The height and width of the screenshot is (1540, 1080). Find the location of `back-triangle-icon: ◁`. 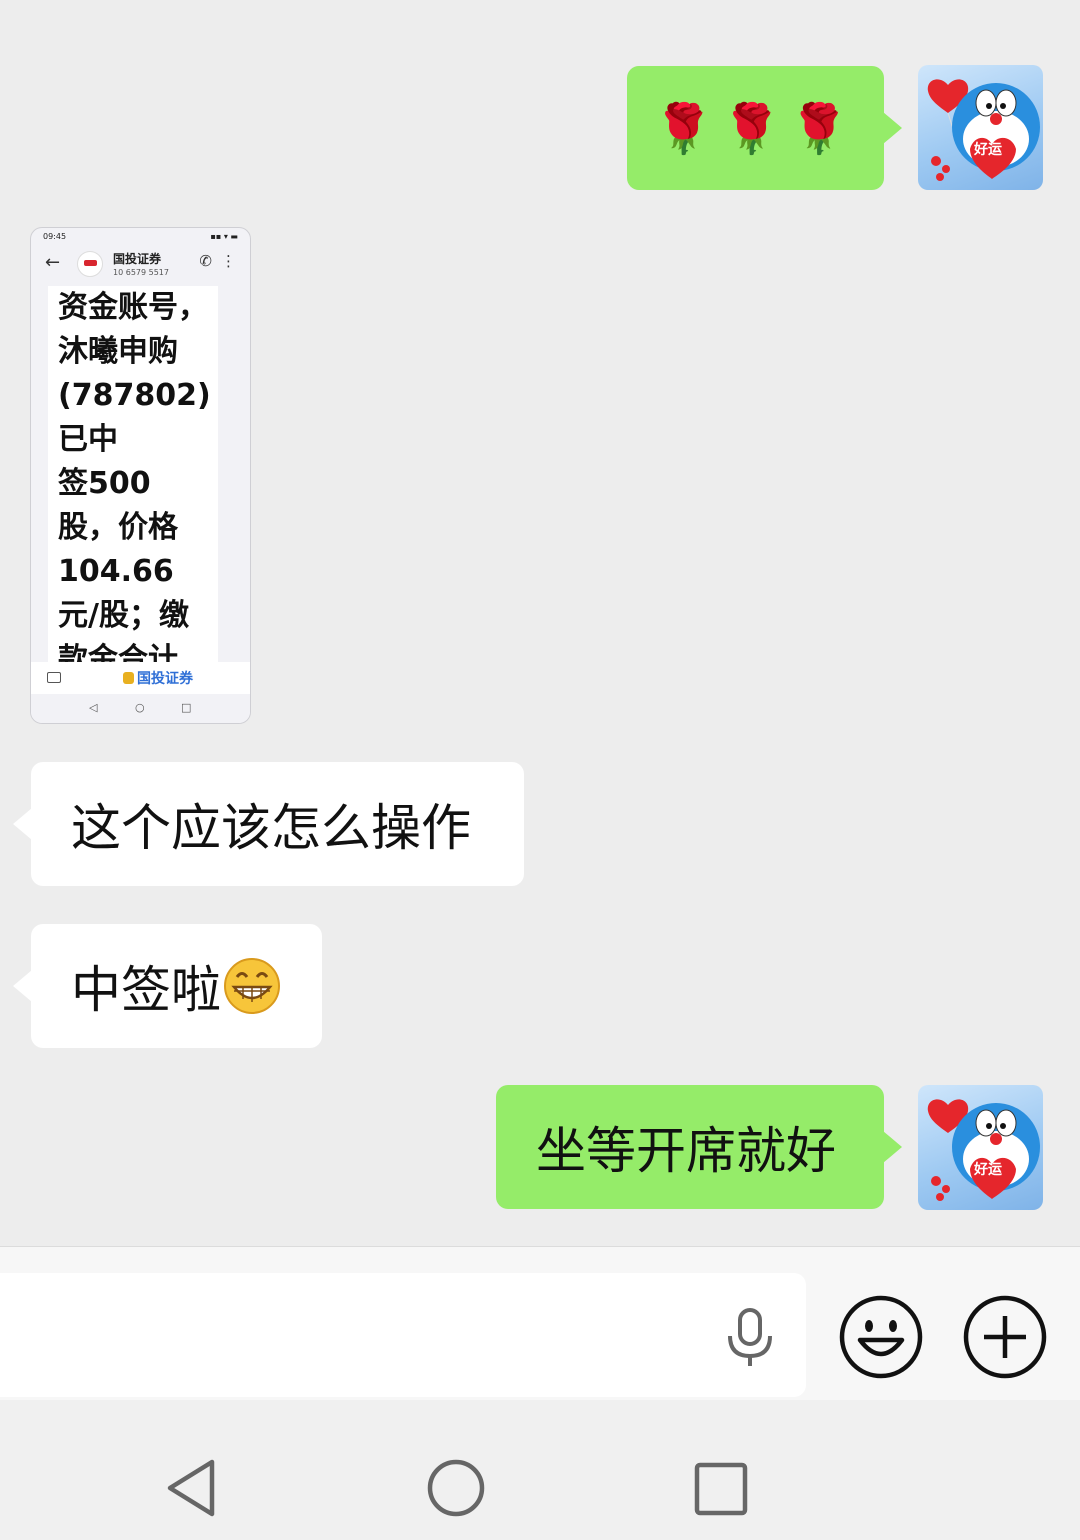

back-triangle-icon: ◁ is located at coordinates (93, 707).